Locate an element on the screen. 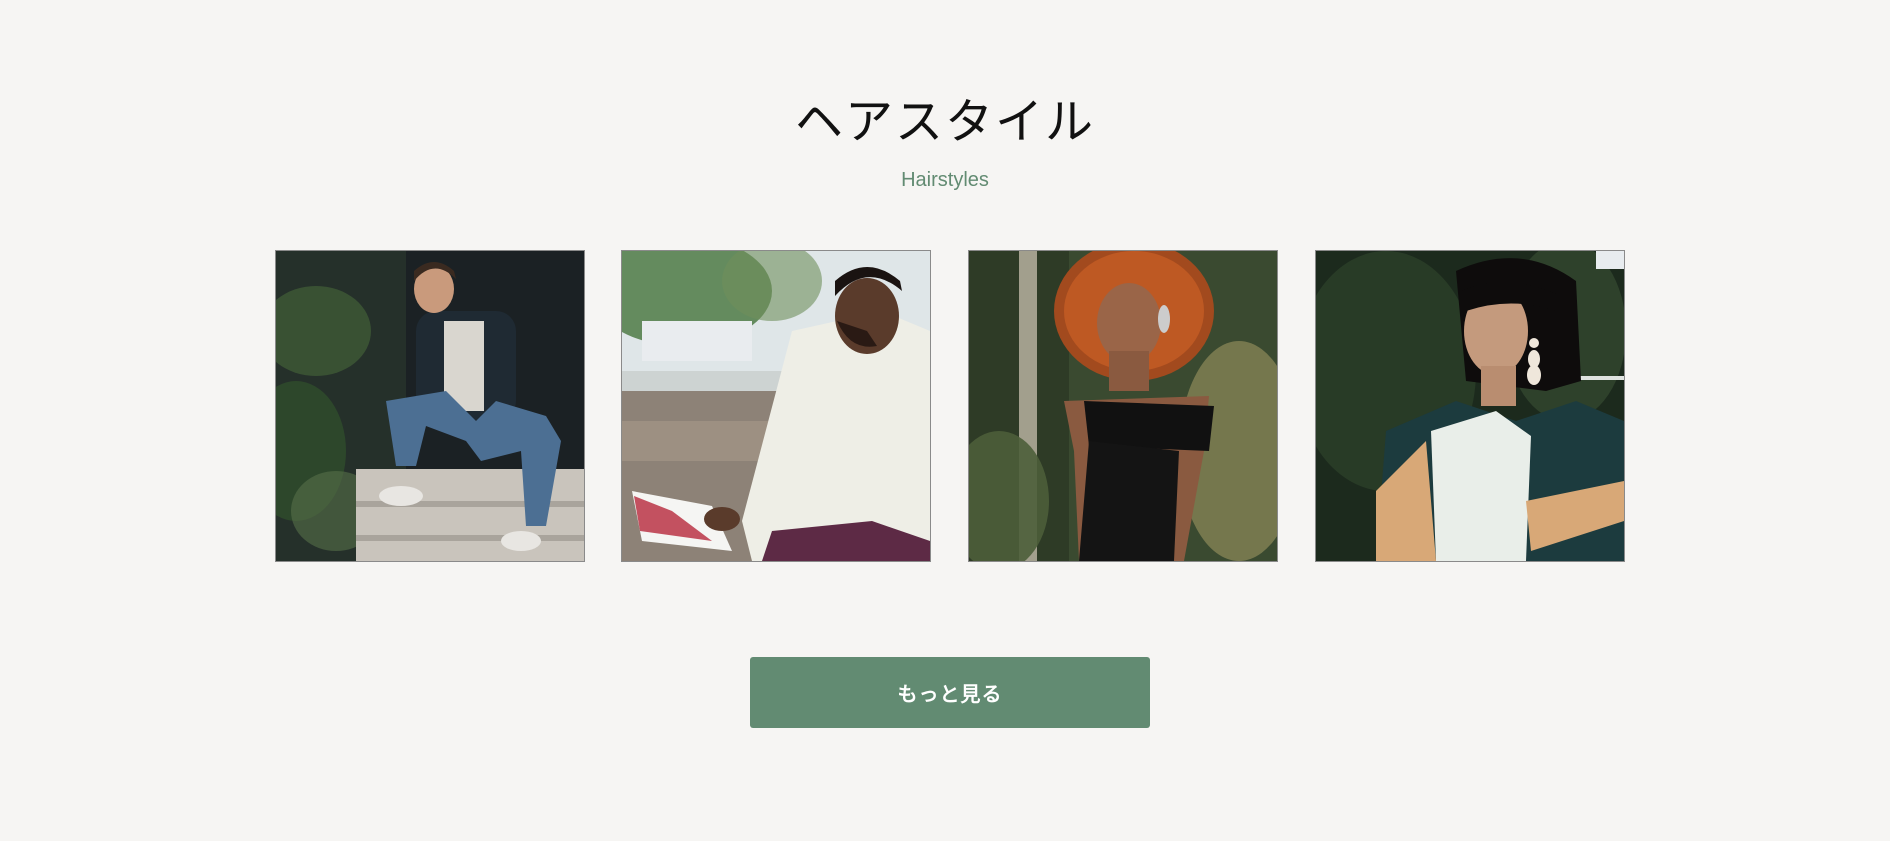 This screenshot has height=865, width=1890. woman-curly-hair-photo is located at coordinates (1123, 406).